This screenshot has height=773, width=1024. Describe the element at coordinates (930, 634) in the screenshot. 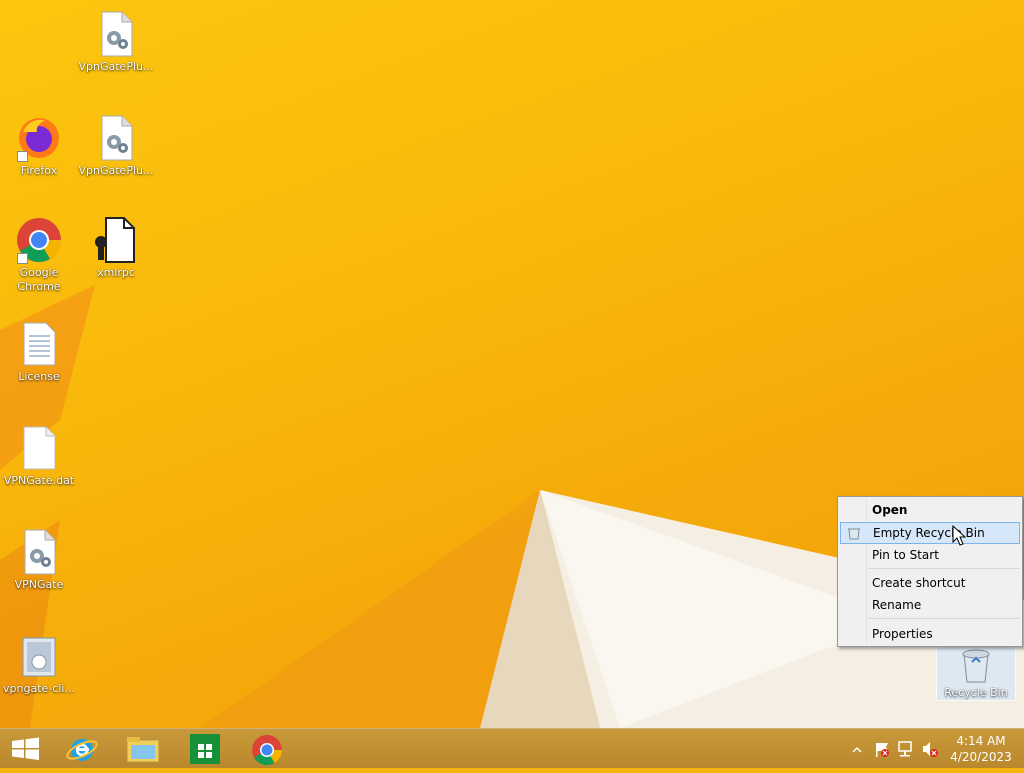

I see `menu-item-properties: Properties` at that location.